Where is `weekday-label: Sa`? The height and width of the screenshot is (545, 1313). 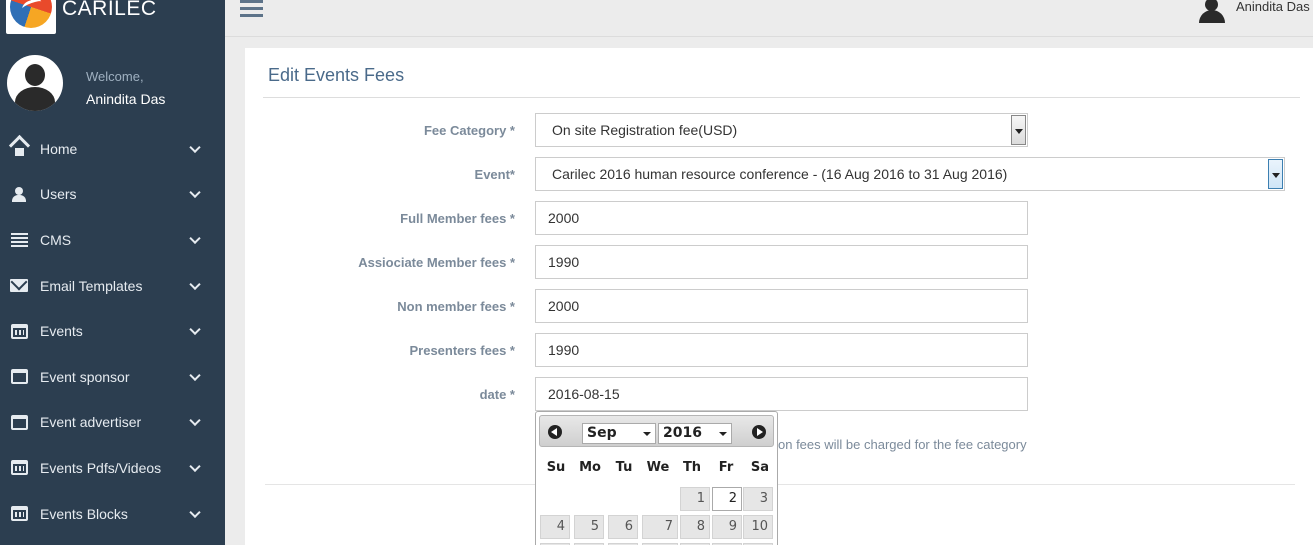 weekday-label: Sa is located at coordinates (760, 467).